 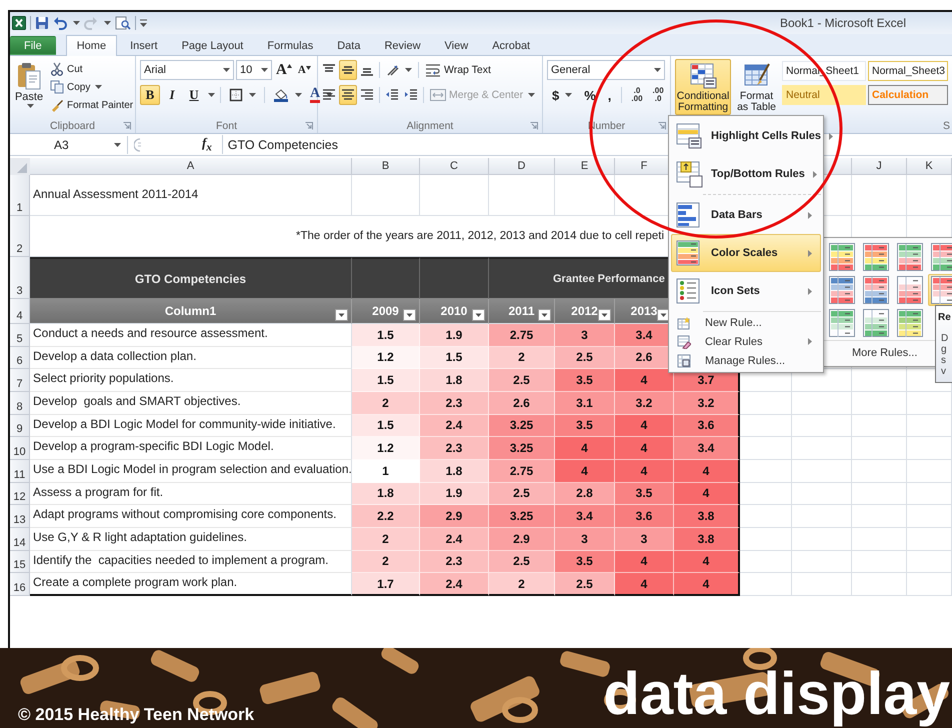 I want to click on grow-font-button: A, so click(x=284, y=70).